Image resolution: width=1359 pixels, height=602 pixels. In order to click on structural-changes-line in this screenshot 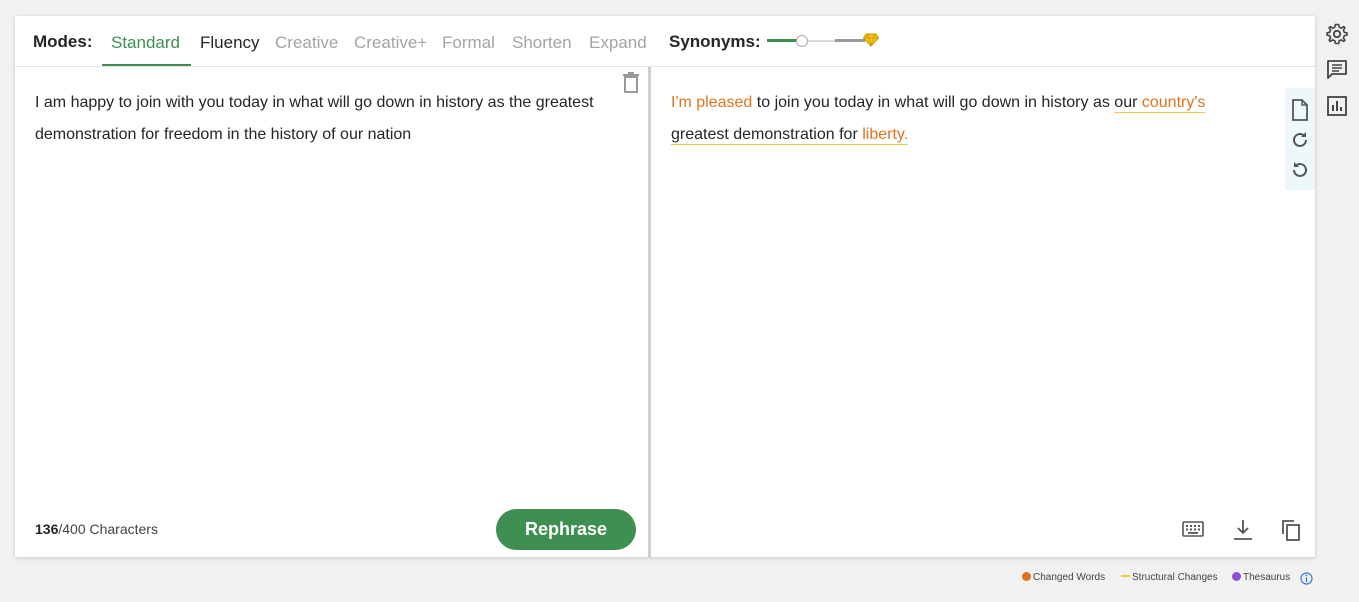, I will do `click(1125, 576)`.